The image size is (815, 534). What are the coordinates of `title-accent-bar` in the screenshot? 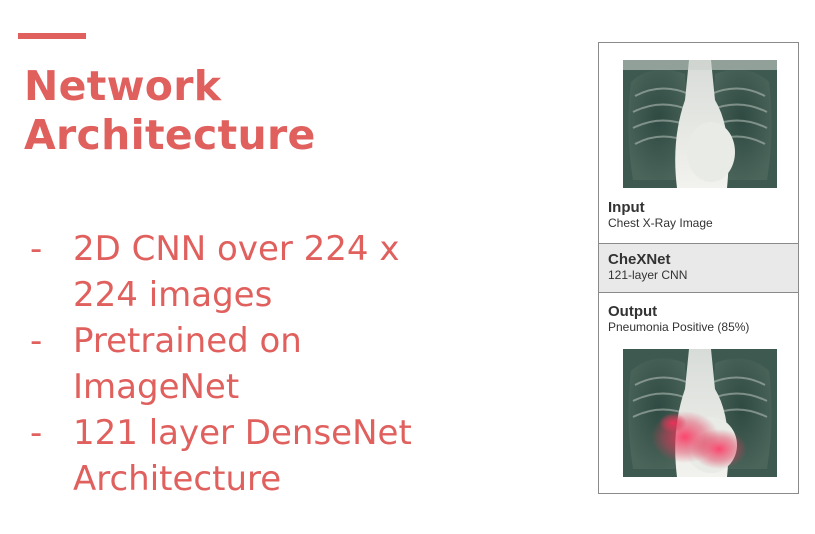 It's located at (52, 36).